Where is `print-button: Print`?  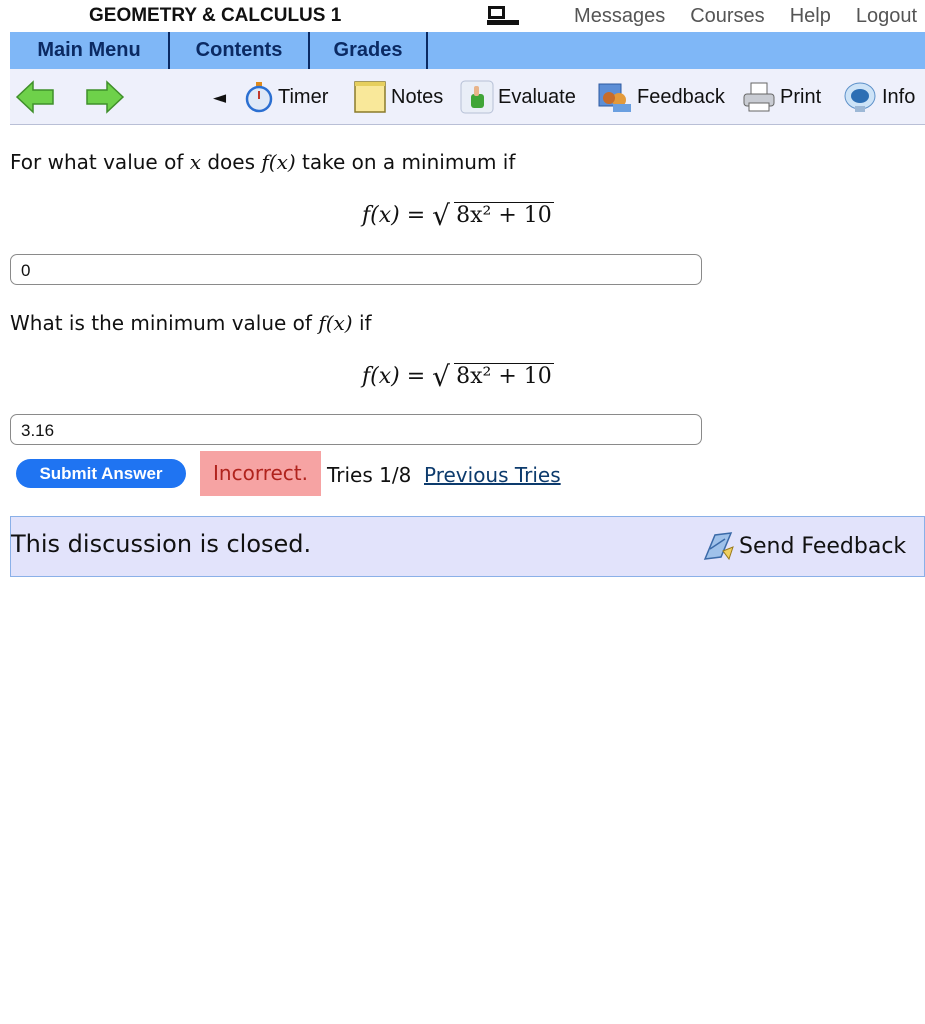 print-button: Print is located at coordinates (781, 97).